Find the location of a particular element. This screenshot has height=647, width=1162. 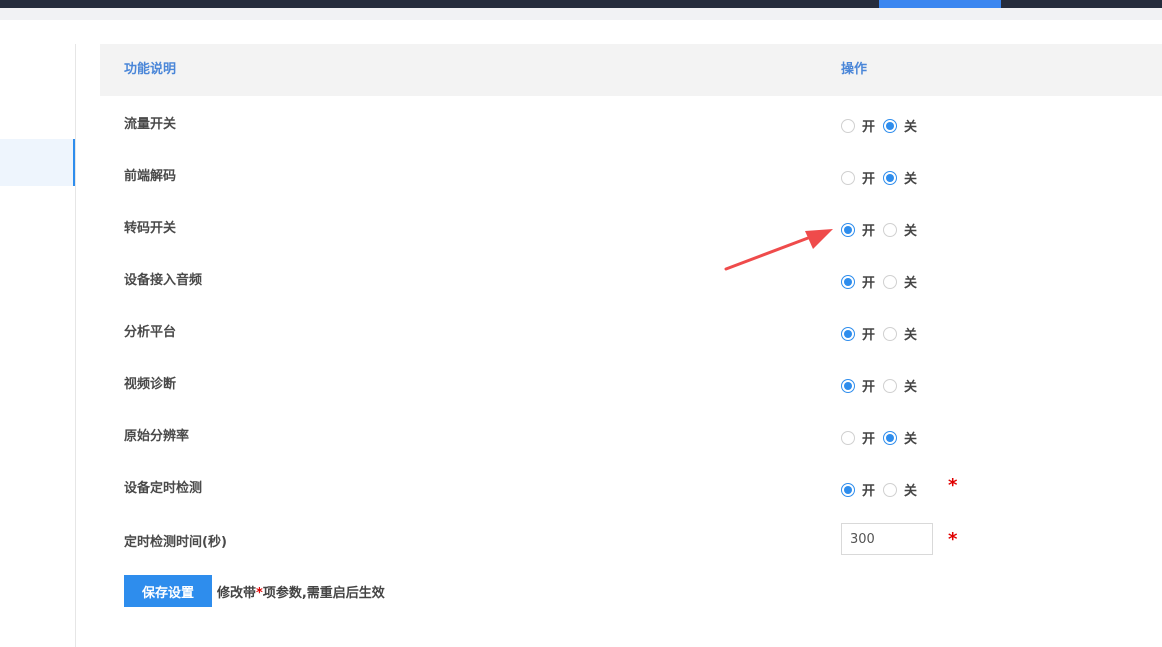

setting-row: 转码开关开关 is located at coordinates (631, 226).